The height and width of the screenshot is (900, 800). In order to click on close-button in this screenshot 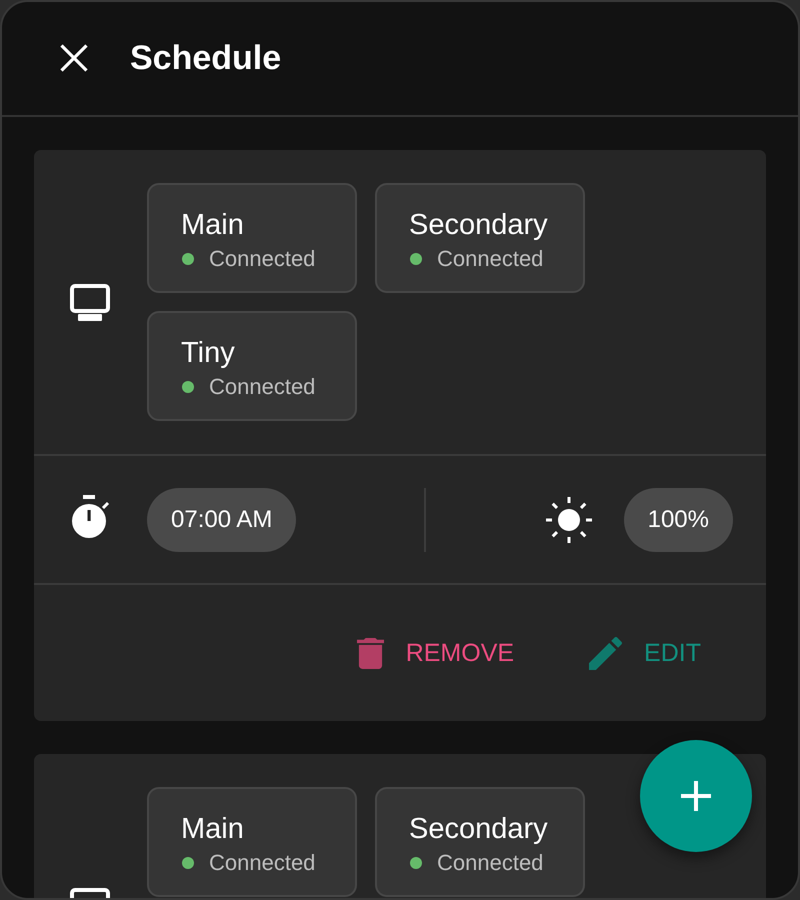, I will do `click(74, 58)`.